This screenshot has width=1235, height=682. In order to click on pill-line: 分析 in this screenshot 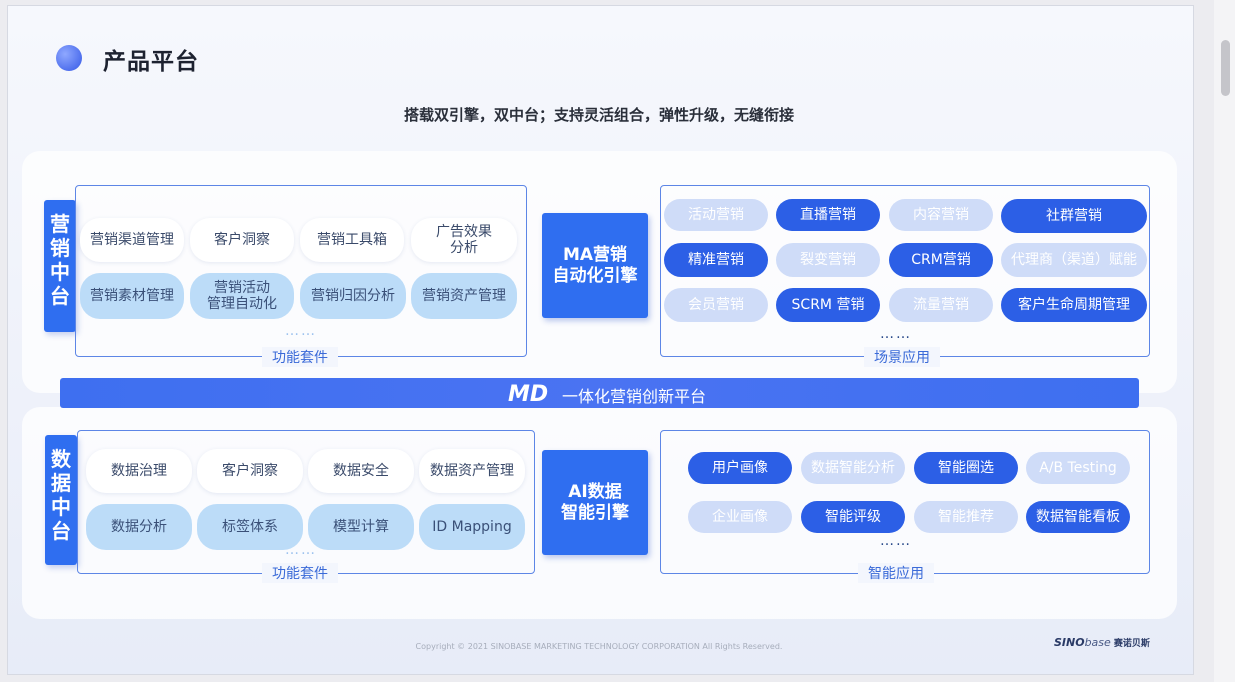, I will do `click(464, 248)`.